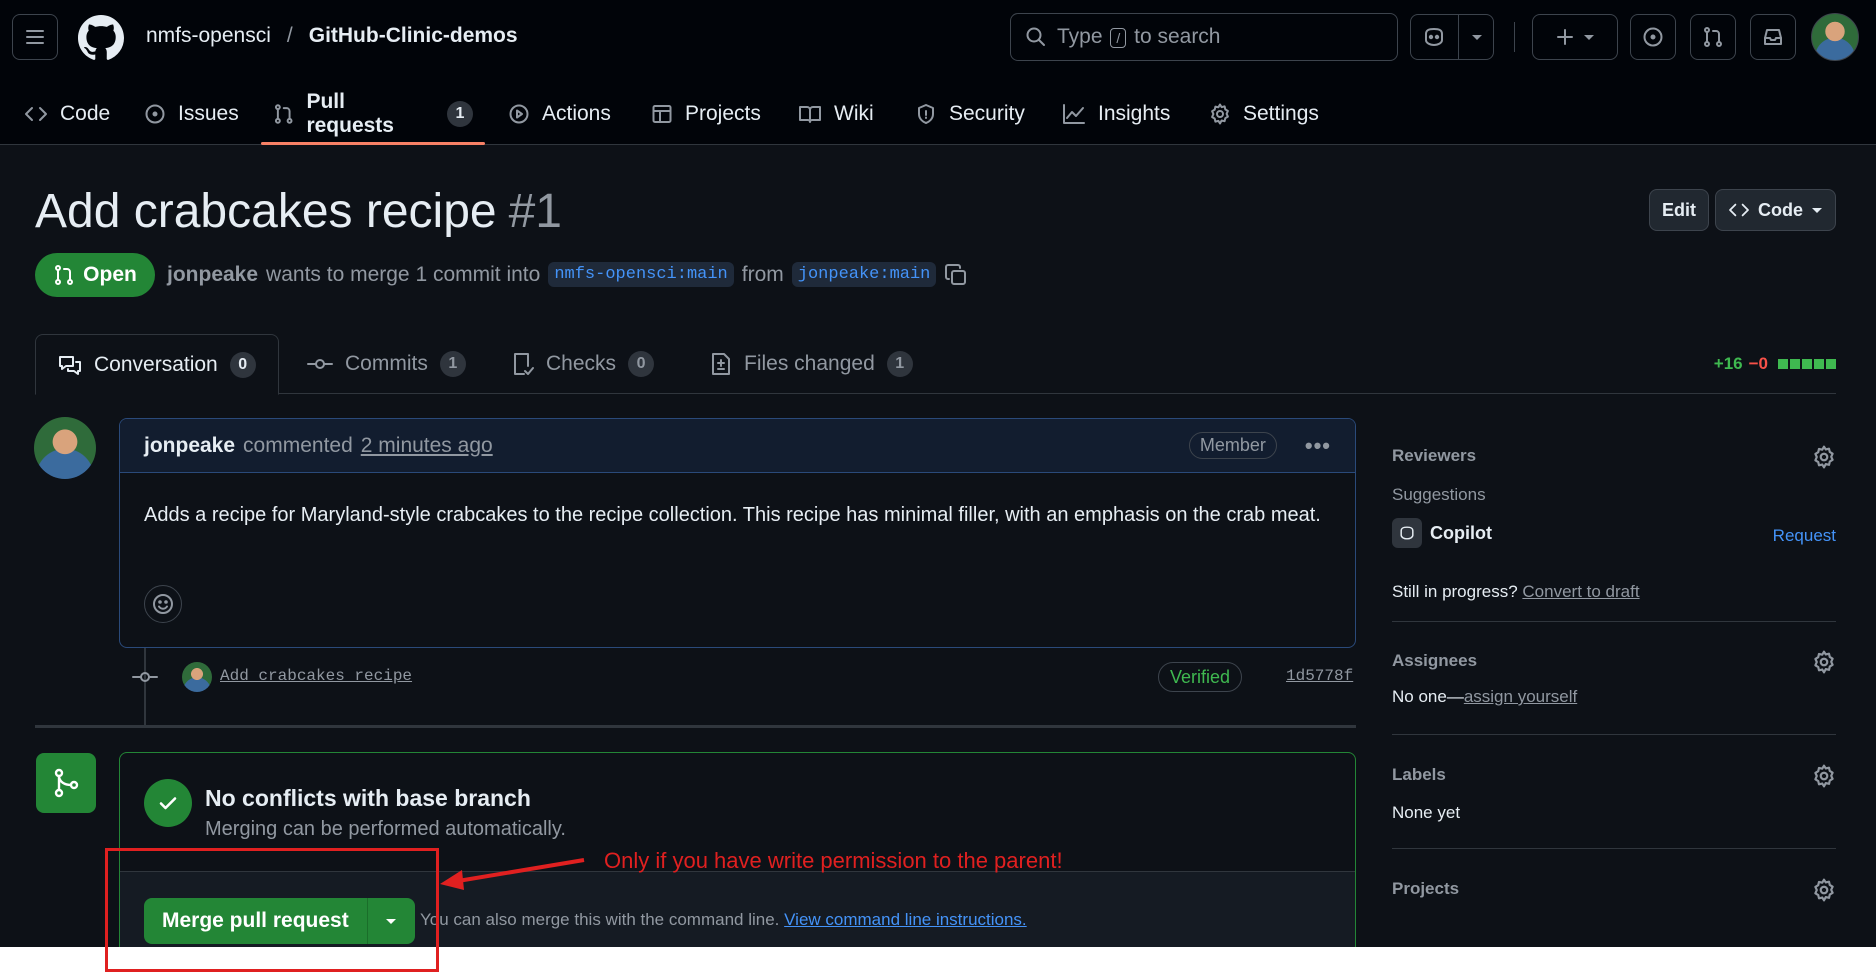  I want to click on tab-insights: Insights, so click(1116, 113).